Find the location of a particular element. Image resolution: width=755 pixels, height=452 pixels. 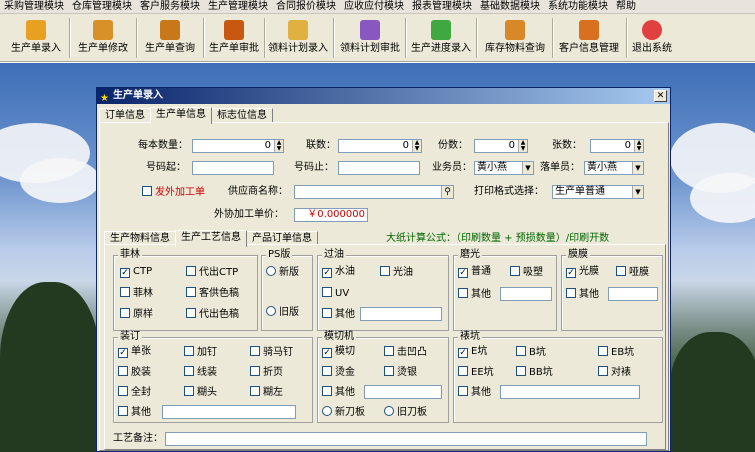

toolbar-exit-button: 退出系统 is located at coordinates (652, 38).